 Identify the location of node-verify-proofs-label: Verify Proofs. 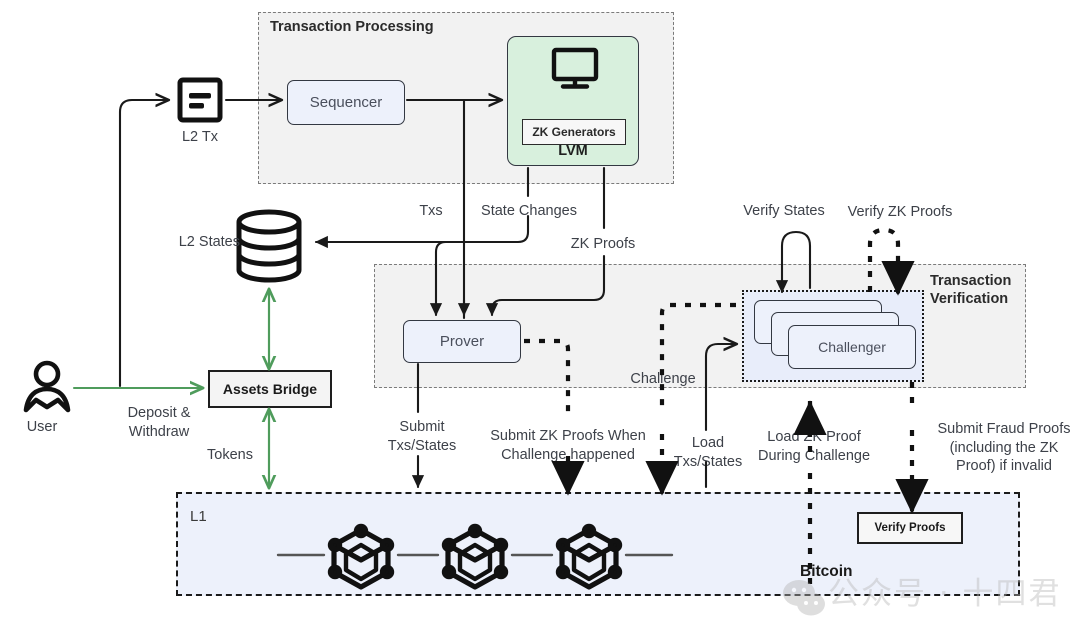
(910, 528).